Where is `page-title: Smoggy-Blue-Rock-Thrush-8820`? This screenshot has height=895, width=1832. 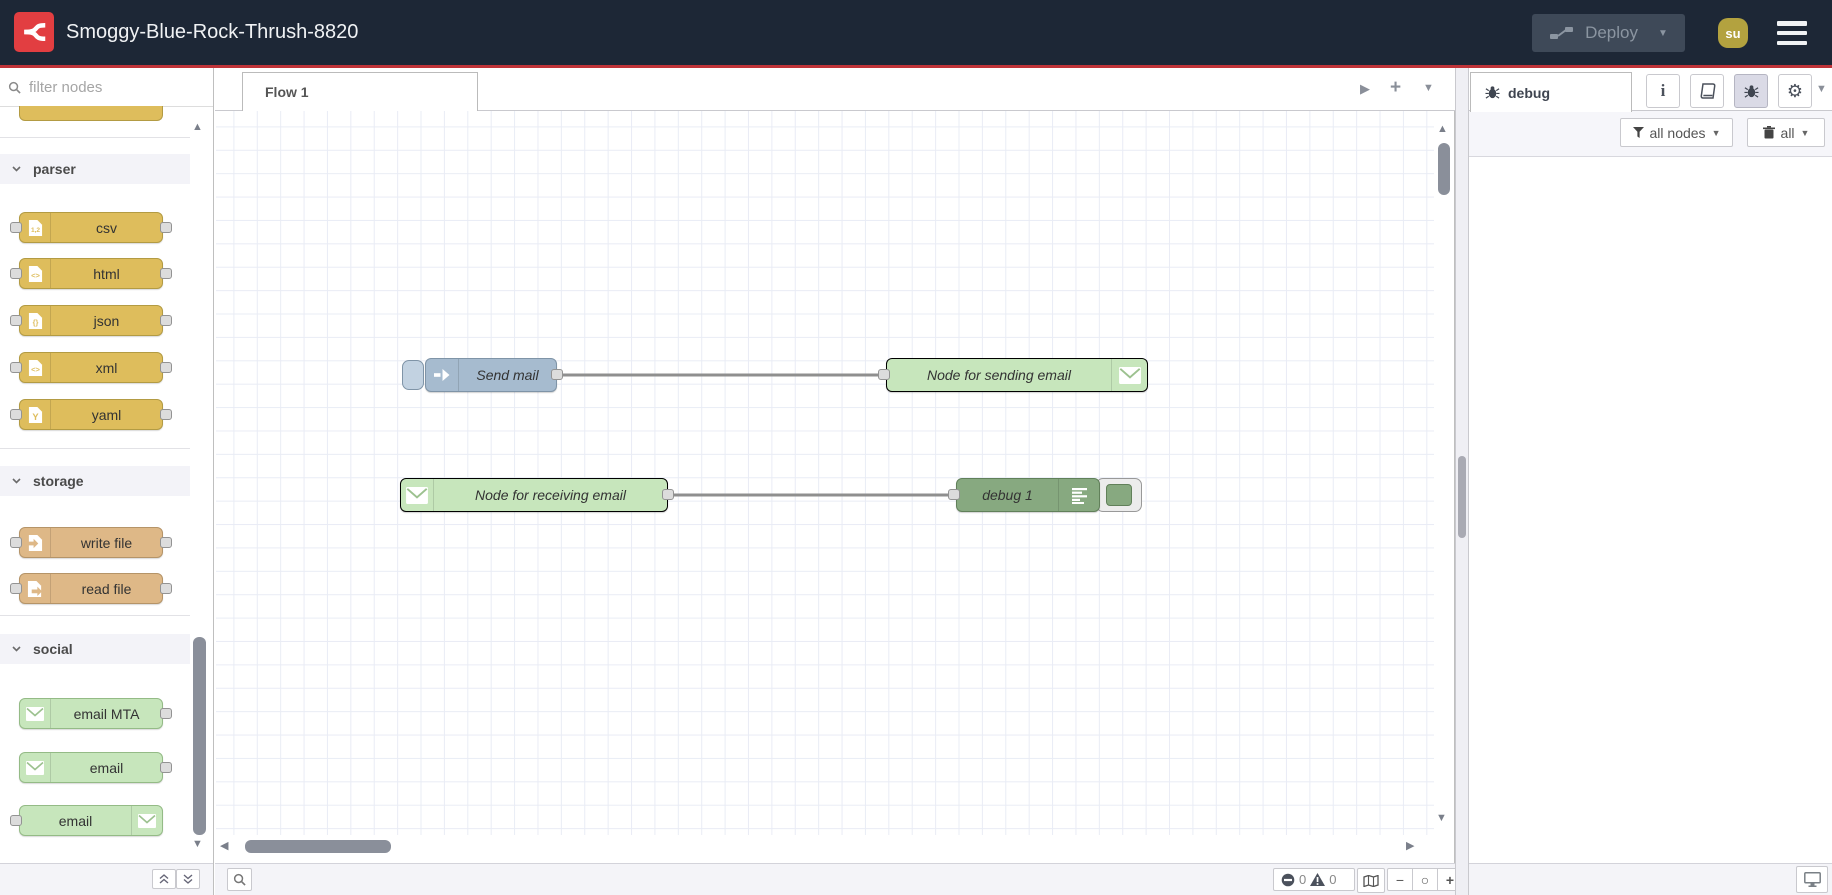 page-title: Smoggy-Blue-Rock-Thrush-8820 is located at coordinates (212, 32).